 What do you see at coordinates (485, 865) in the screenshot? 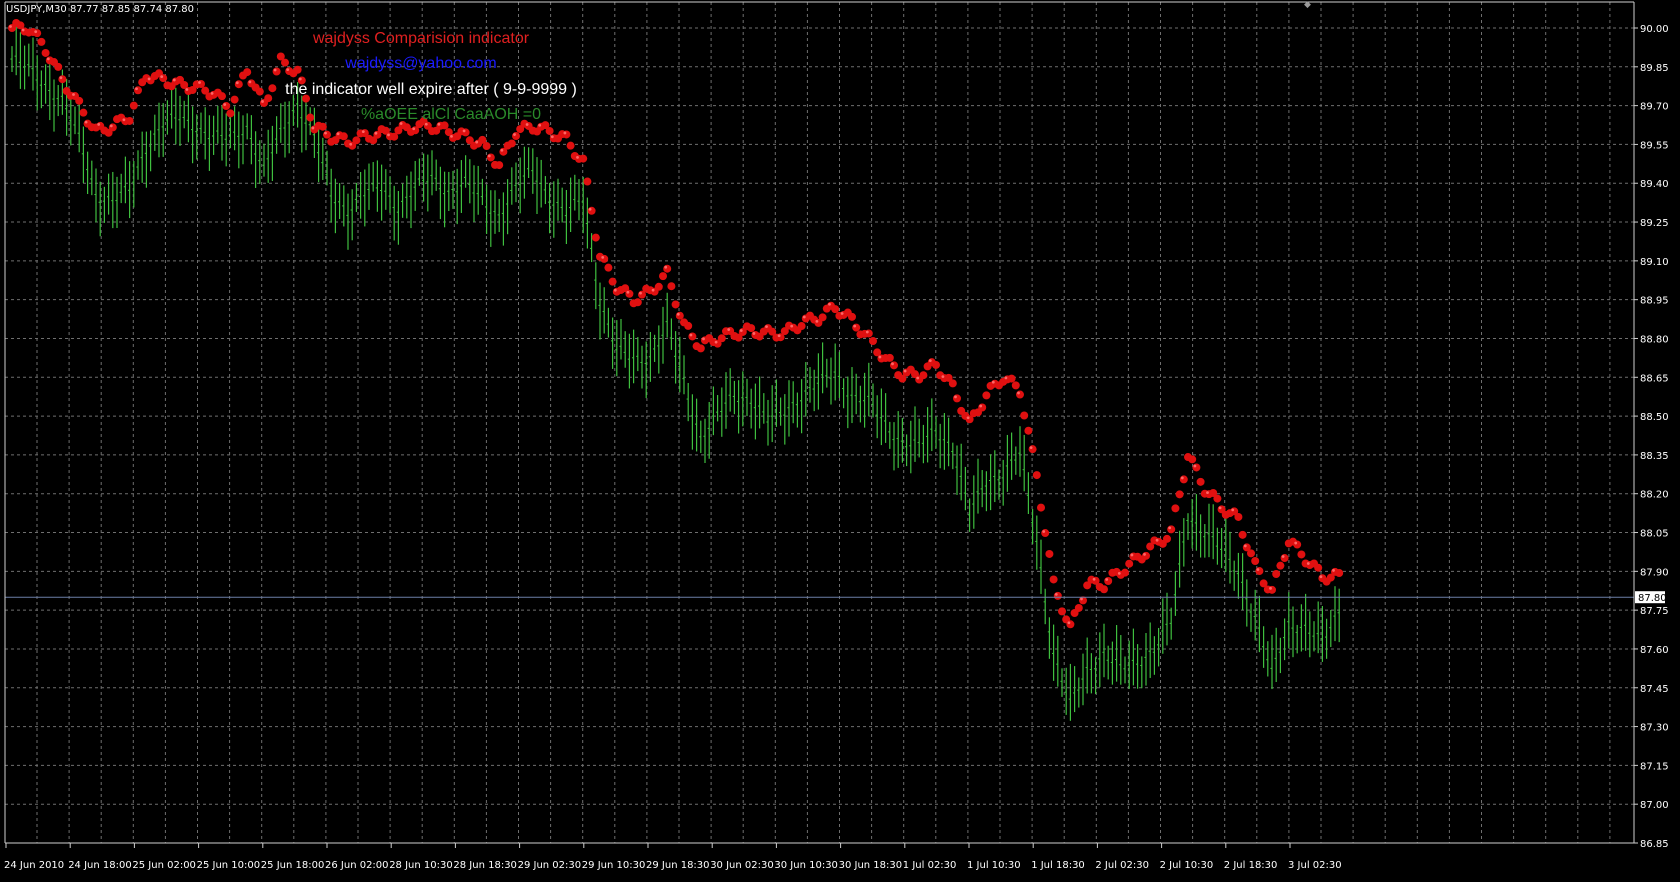
I see `x-tick-label: 28 Jun 18:30` at bounding box center [485, 865].